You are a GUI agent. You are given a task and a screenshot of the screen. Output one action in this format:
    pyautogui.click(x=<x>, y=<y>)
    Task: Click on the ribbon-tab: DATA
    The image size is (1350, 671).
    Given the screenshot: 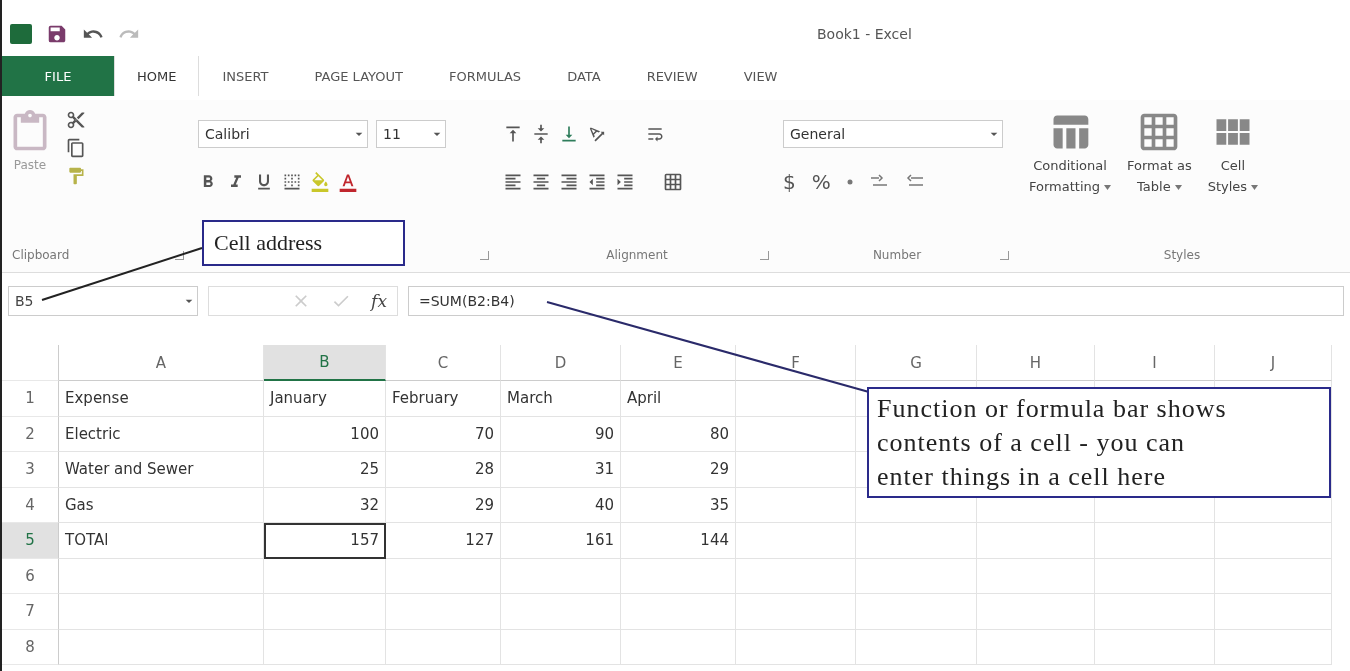 What is the action you would take?
    pyautogui.click(x=584, y=76)
    